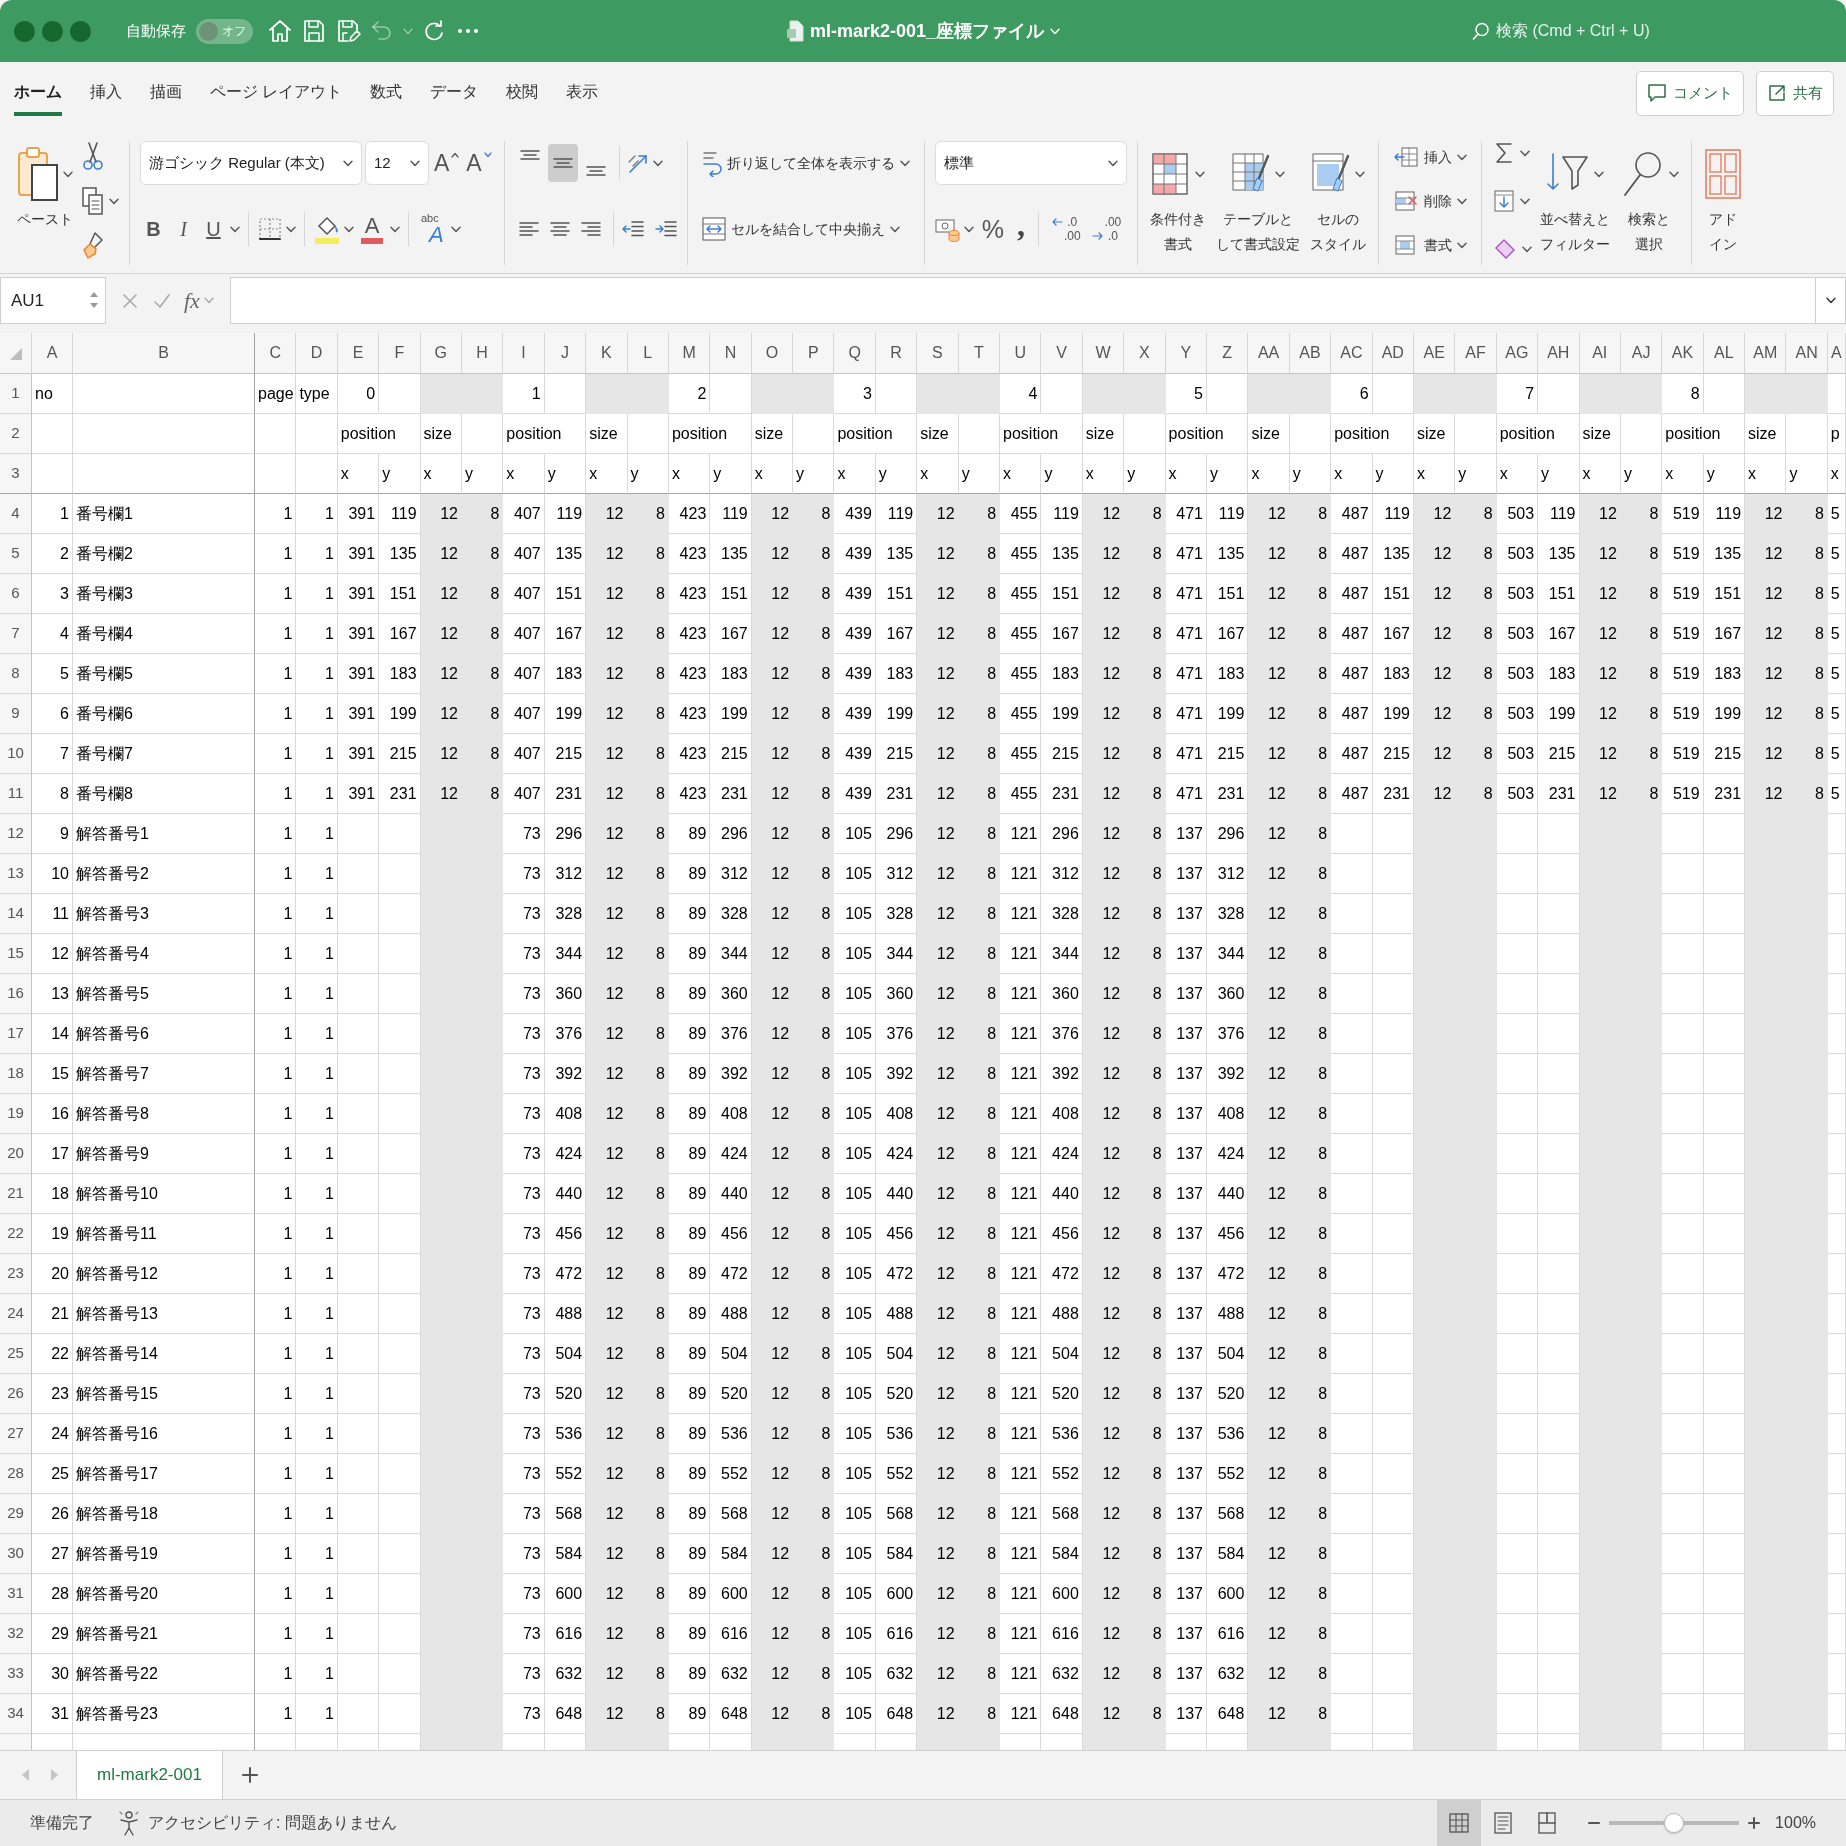 This screenshot has width=1846, height=1846. Describe the element at coordinates (16, 1474) in the screenshot. I see `row-header: 28` at that location.